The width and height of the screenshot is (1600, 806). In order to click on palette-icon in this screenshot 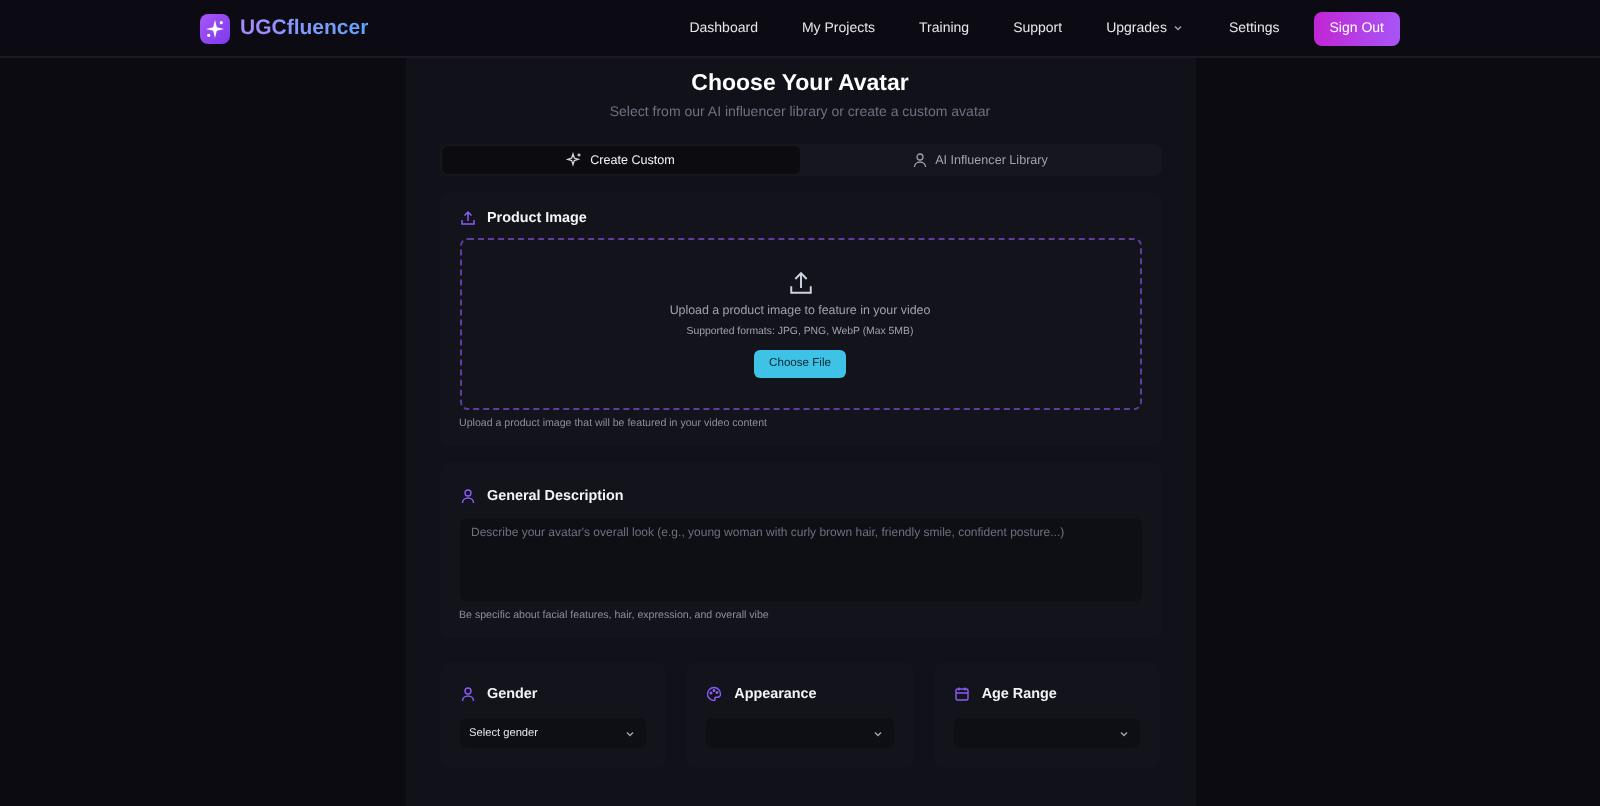, I will do `click(714, 693)`.